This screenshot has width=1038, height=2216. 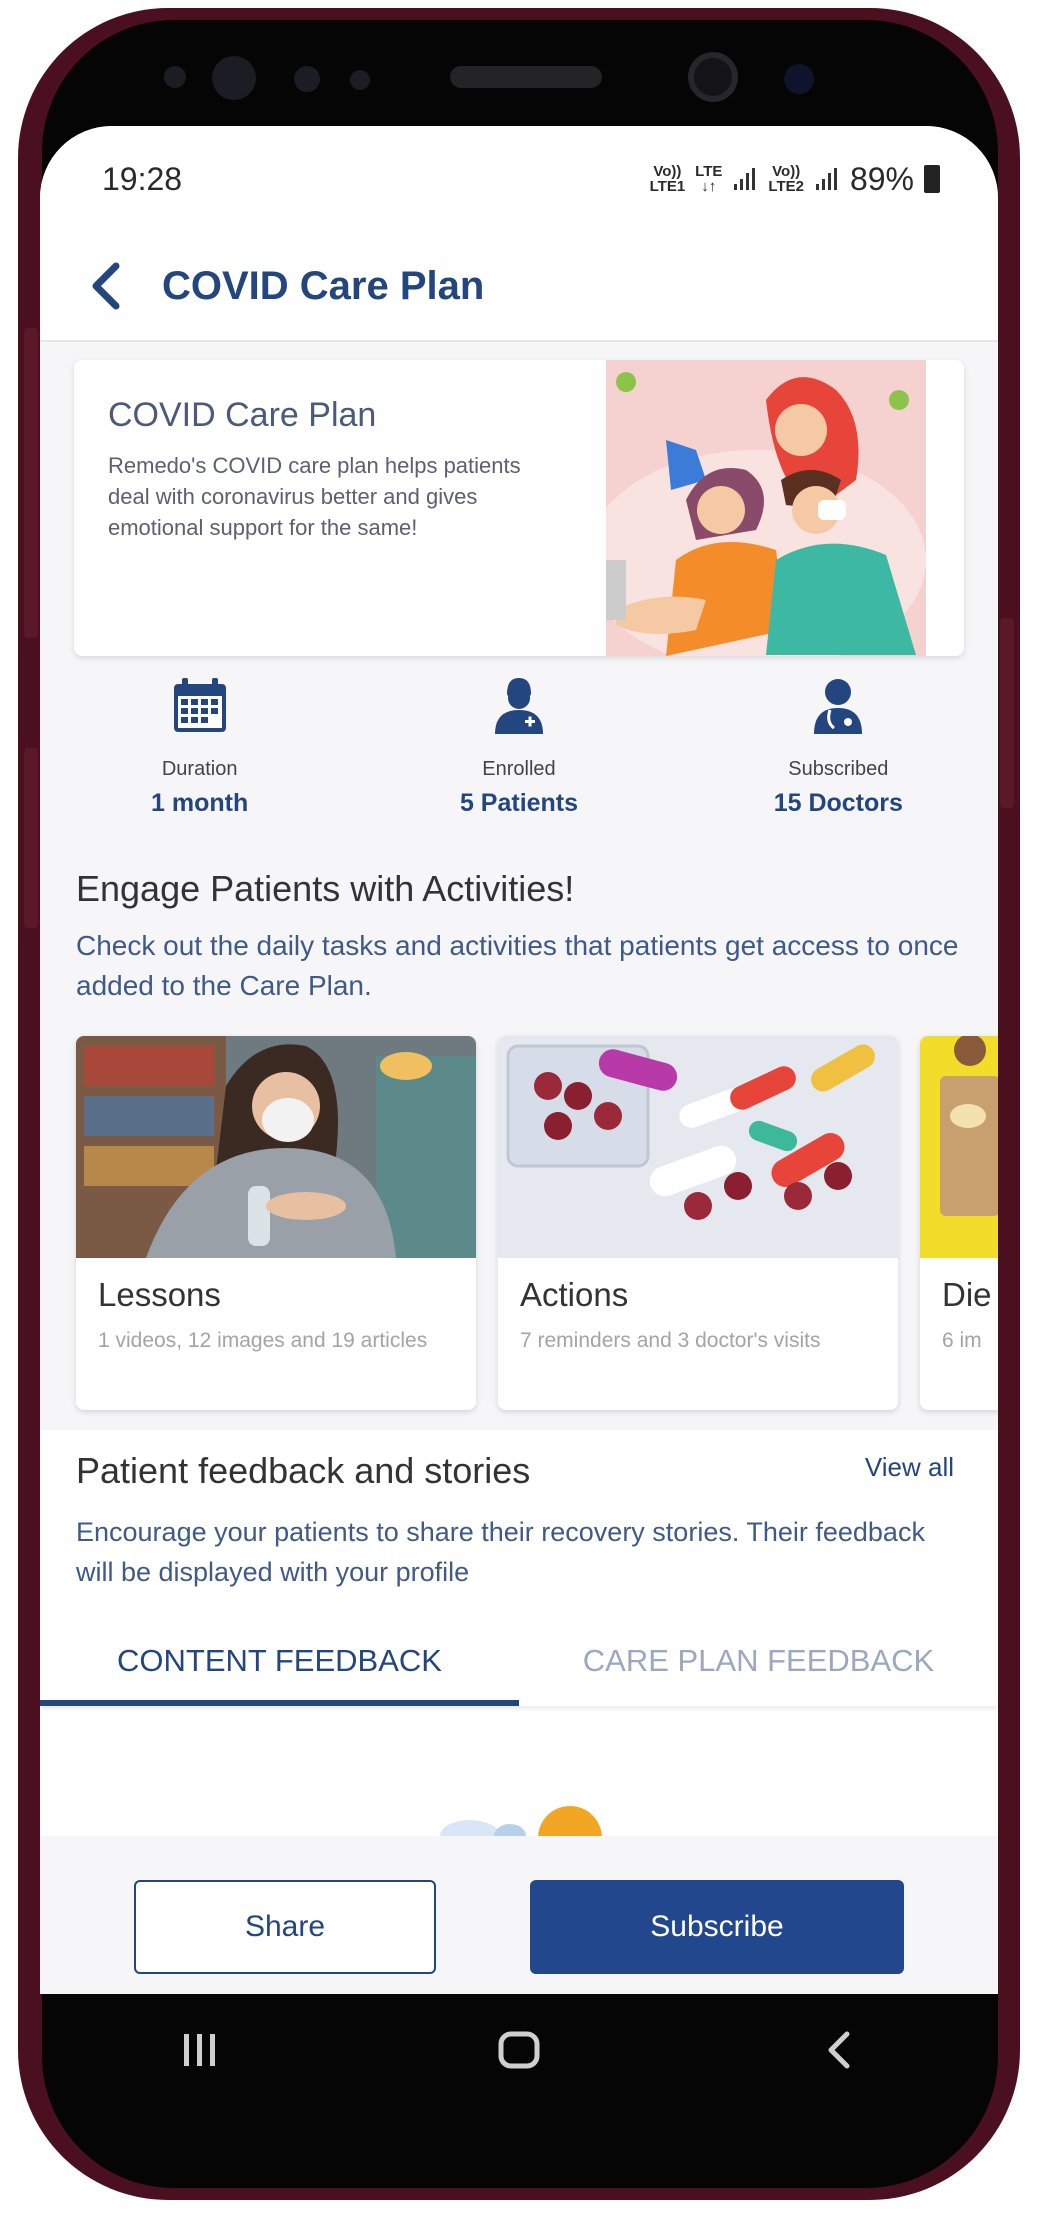 What do you see at coordinates (263, 1340) in the screenshot?
I see `activity-subtitle: 1 videos, 12 images and 19 articles` at bounding box center [263, 1340].